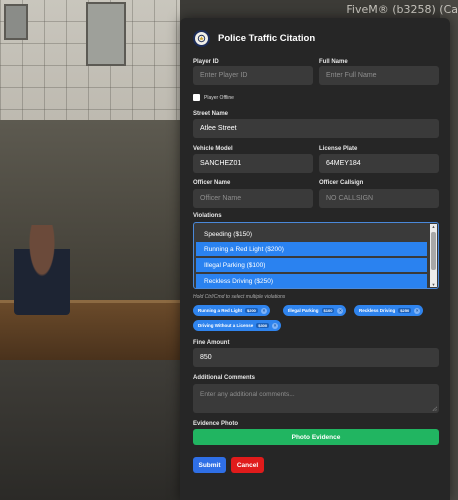  Describe the element at coordinates (207, 216) in the screenshot. I see `violations-label: Violations` at that location.